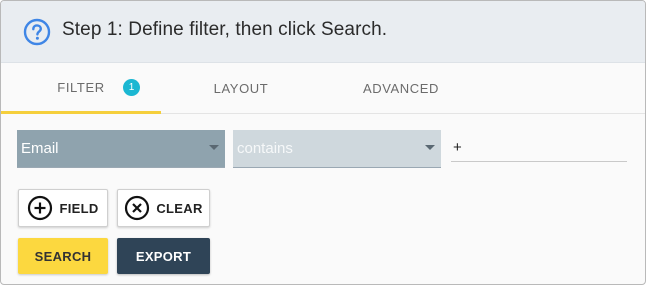 The width and height of the screenshot is (646, 285). I want to click on clear-button-label: CLEAR, so click(179, 208).